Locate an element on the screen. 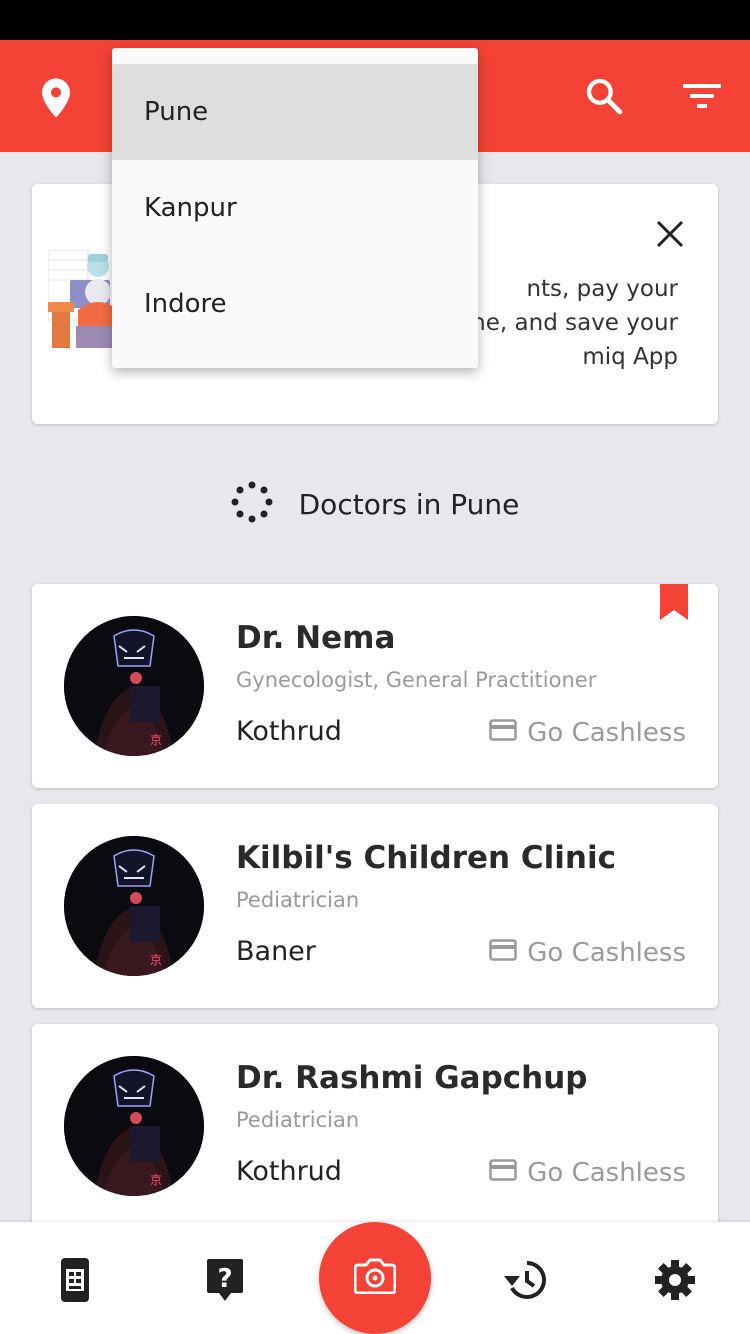 Image resolution: width=750 pixels, height=1334 pixels. doctor-name: Kilbil's Children Clinic is located at coordinates (426, 858).